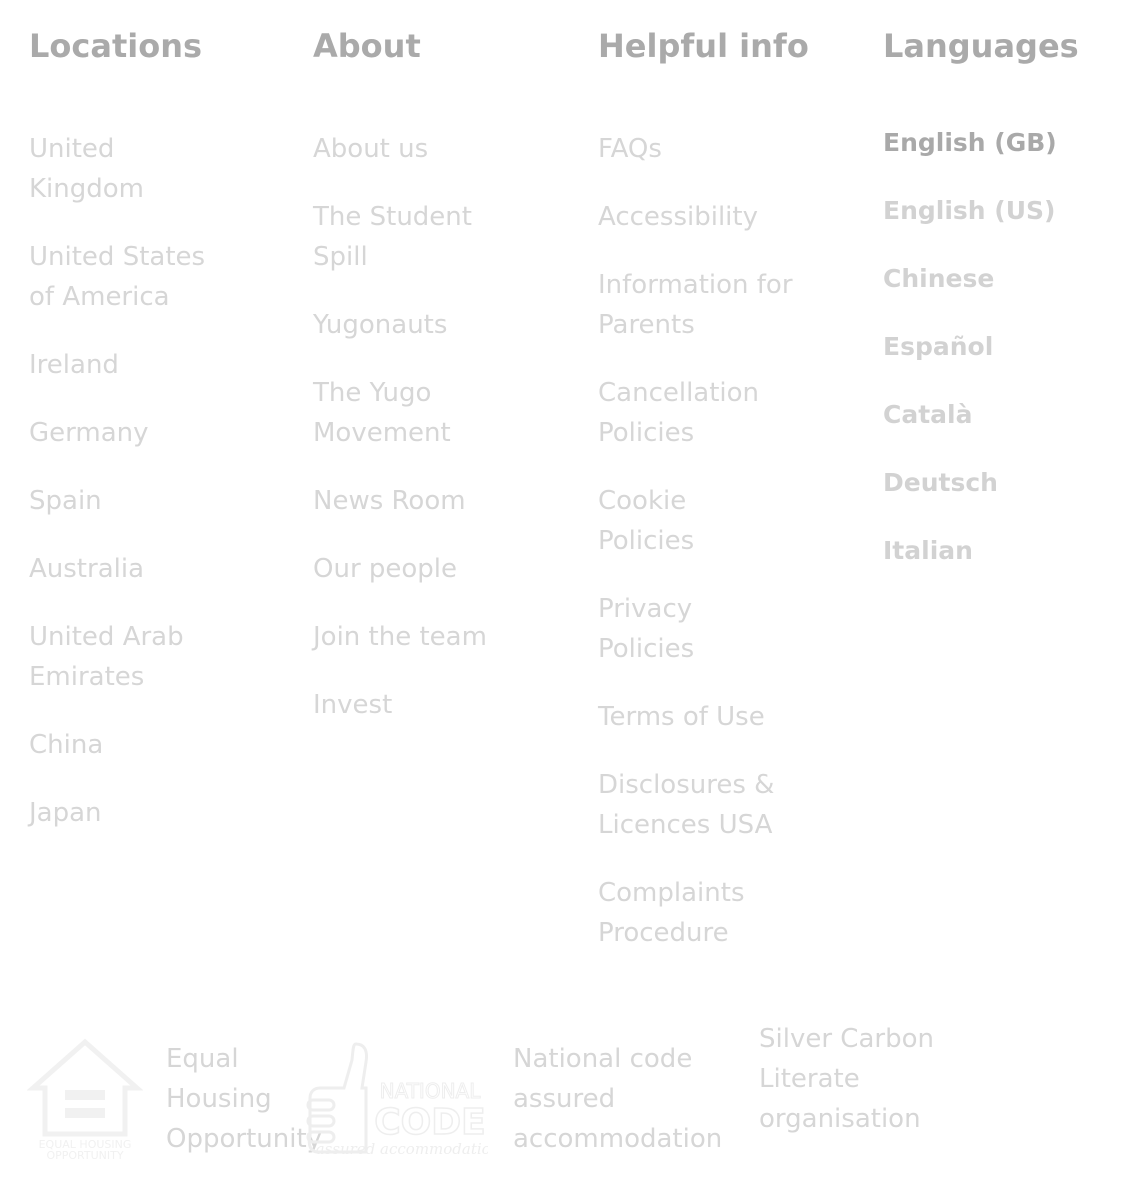  Describe the element at coordinates (688, 913) in the screenshot. I see `helpful-link-complaints: Complaints Procedure` at that location.